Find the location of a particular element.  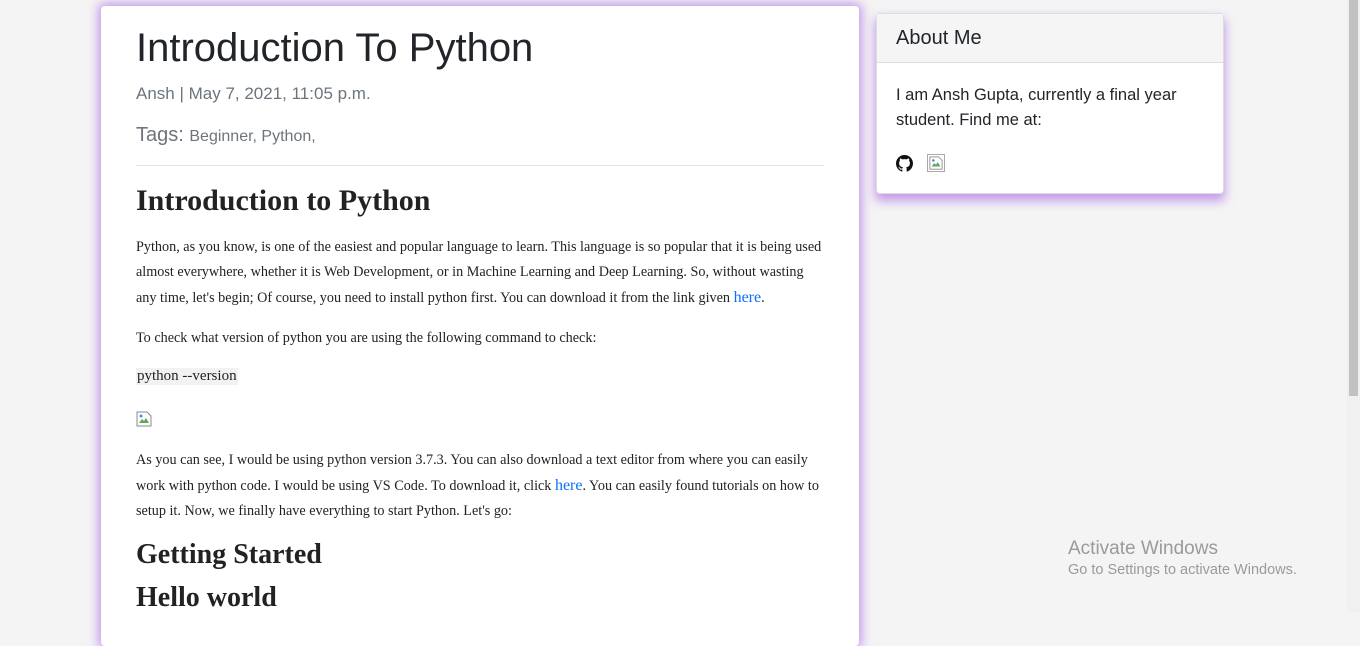

download-vscode-link: here is located at coordinates (569, 485).